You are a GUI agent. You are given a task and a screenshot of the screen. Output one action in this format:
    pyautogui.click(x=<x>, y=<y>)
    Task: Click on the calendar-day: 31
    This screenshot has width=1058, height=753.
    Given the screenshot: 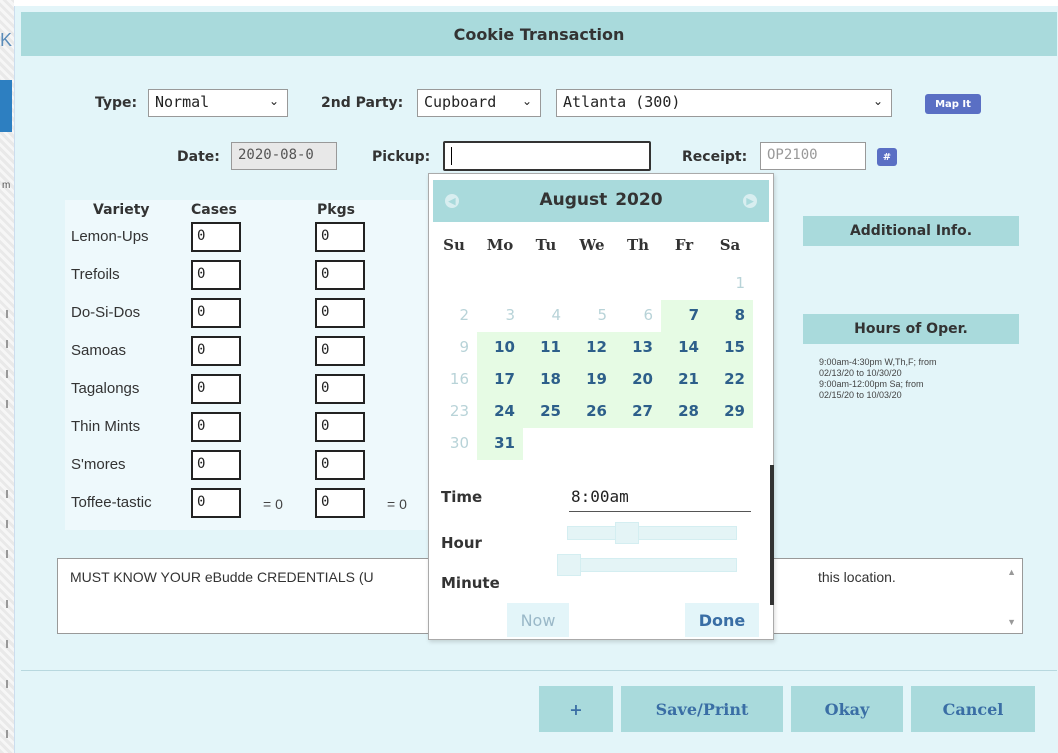 What is the action you would take?
    pyautogui.click(x=500, y=444)
    